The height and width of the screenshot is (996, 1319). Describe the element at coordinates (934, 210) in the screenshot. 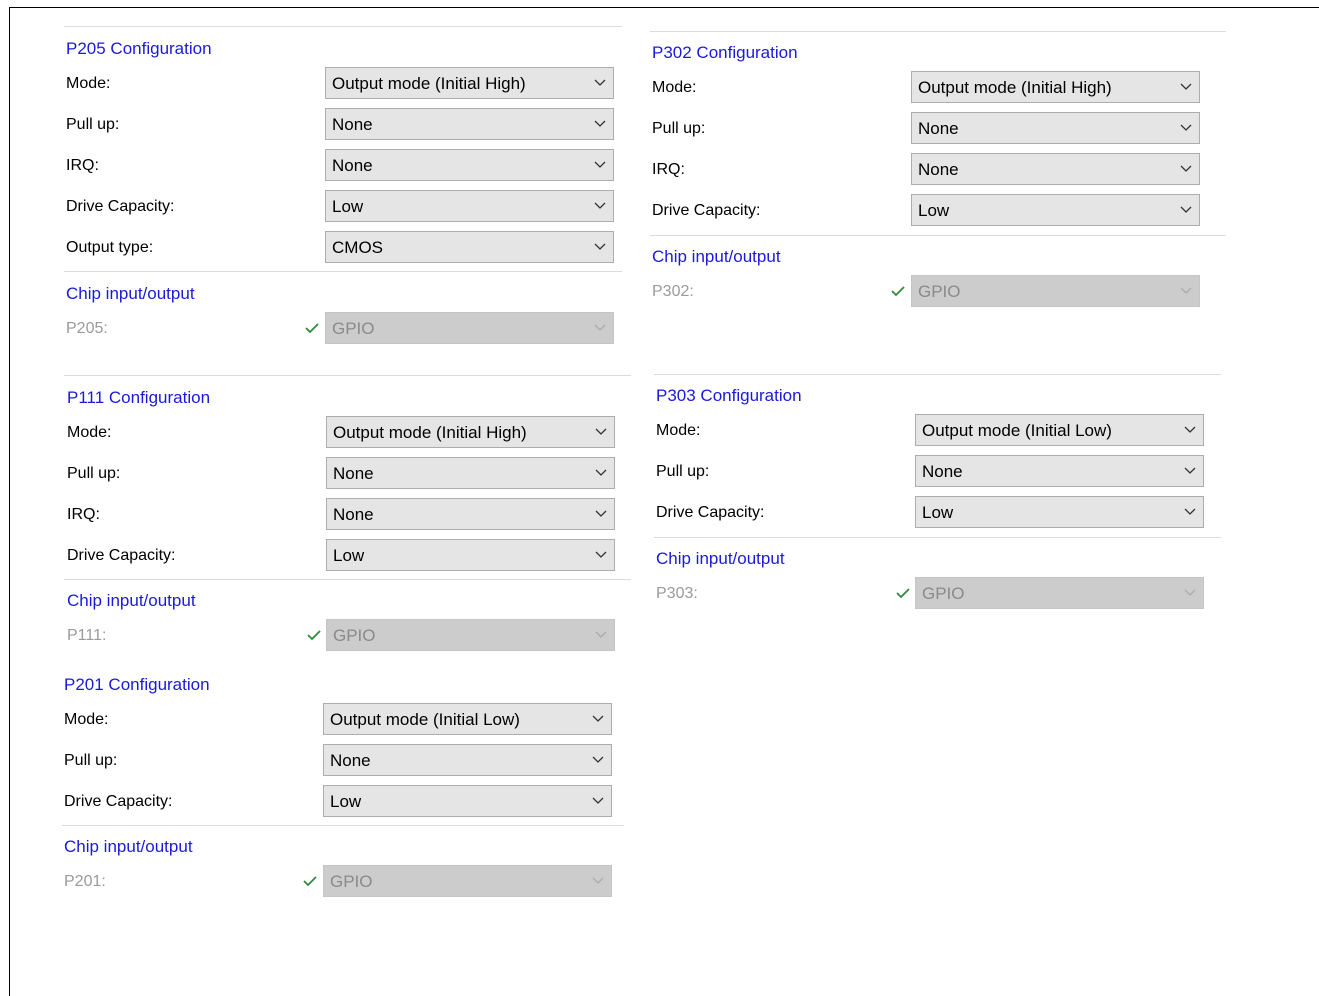

I see `drive-capacity-select-value: Low` at that location.